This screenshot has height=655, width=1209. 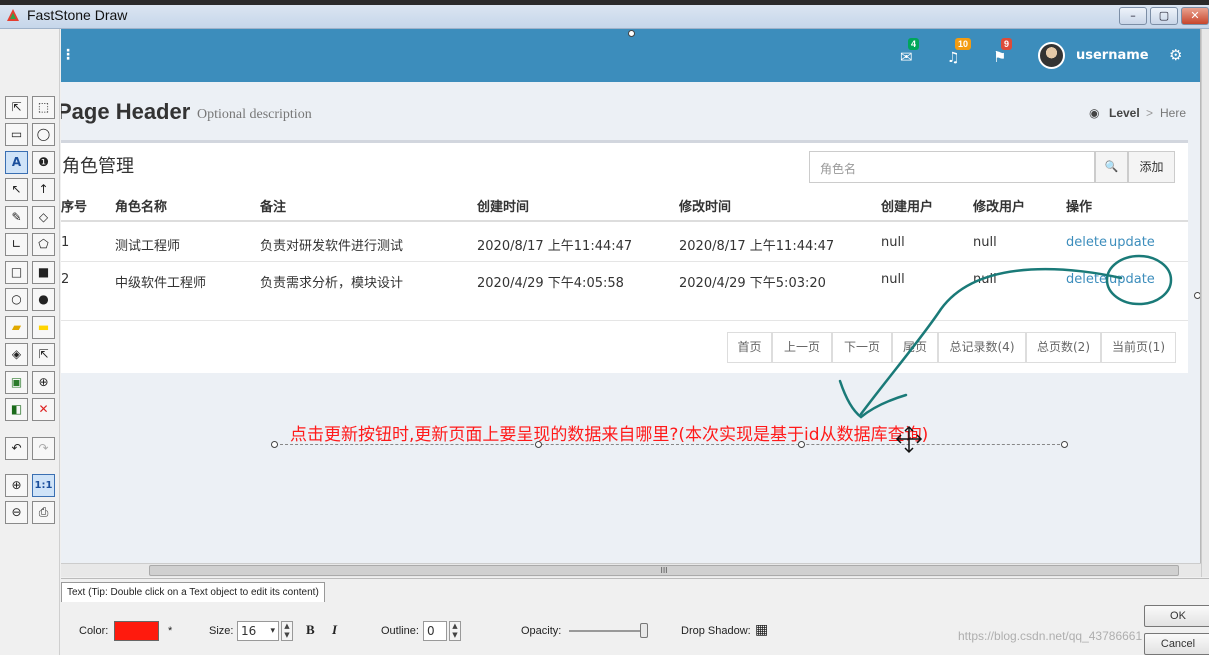 What do you see at coordinates (272, 631) in the screenshot?
I see `chevron-down-icon: ▾` at bounding box center [272, 631].